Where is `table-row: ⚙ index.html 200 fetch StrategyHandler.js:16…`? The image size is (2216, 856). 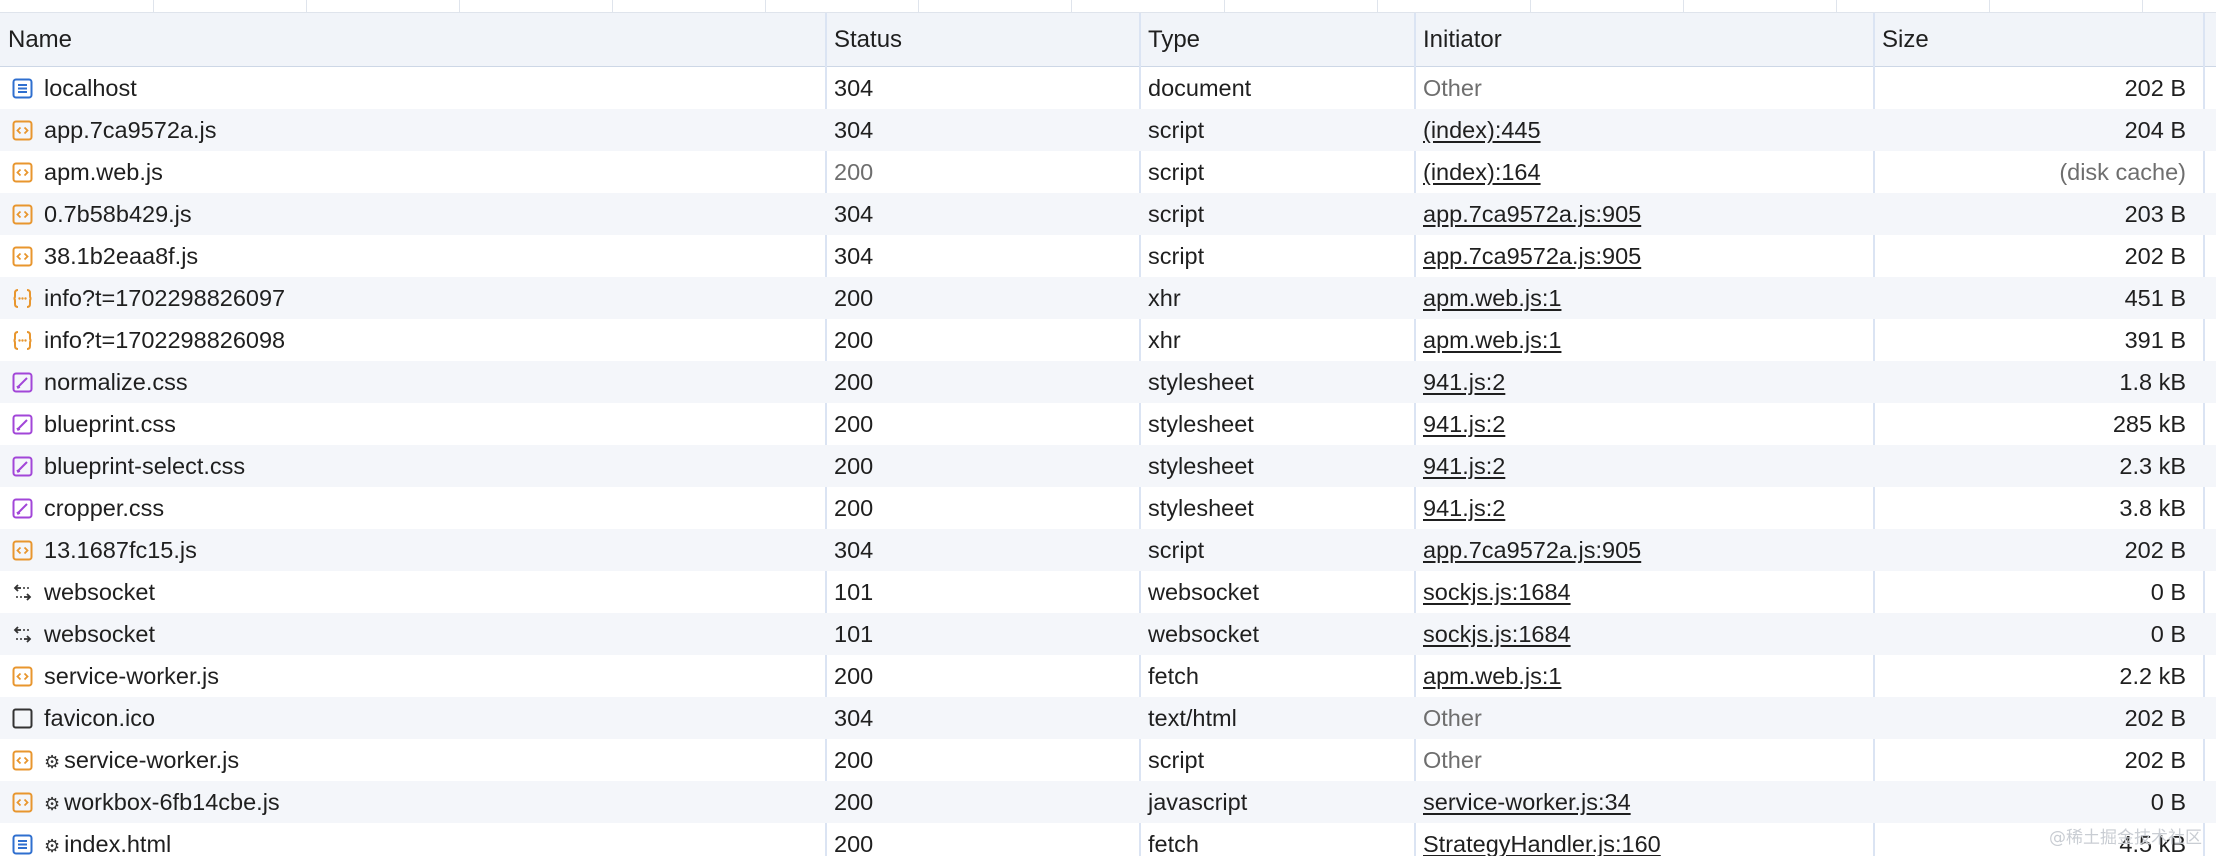 table-row: ⚙ index.html 200 fetch StrategyHandler.js:16… is located at coordinates (1108, 839).